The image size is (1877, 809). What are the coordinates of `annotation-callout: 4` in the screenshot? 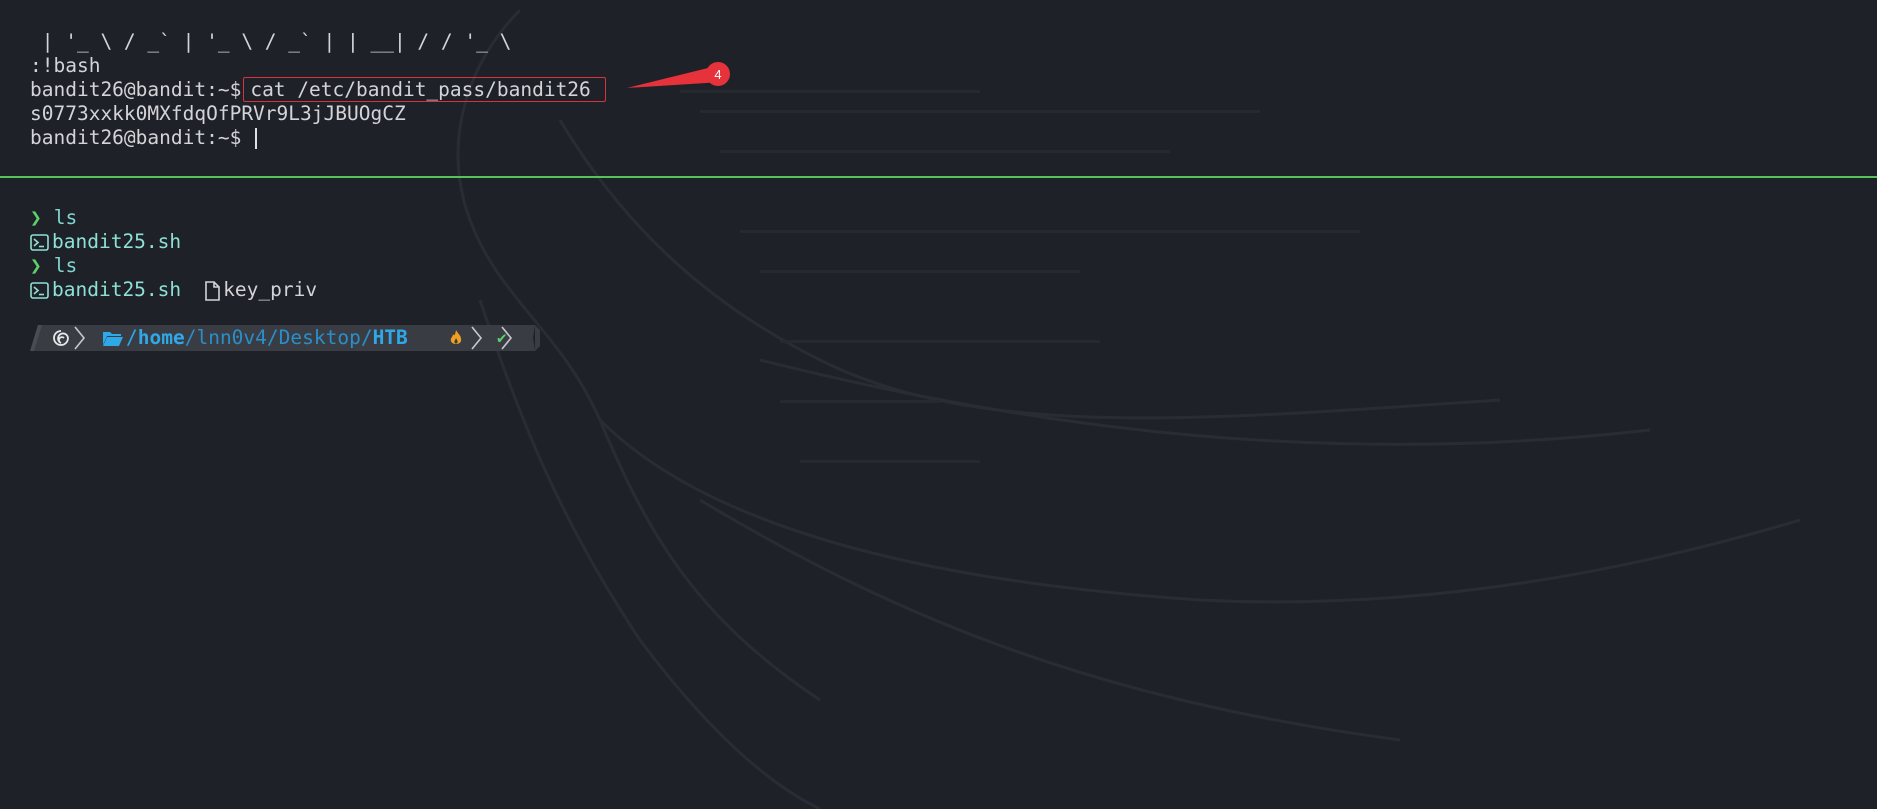 It's located at (678, 75).